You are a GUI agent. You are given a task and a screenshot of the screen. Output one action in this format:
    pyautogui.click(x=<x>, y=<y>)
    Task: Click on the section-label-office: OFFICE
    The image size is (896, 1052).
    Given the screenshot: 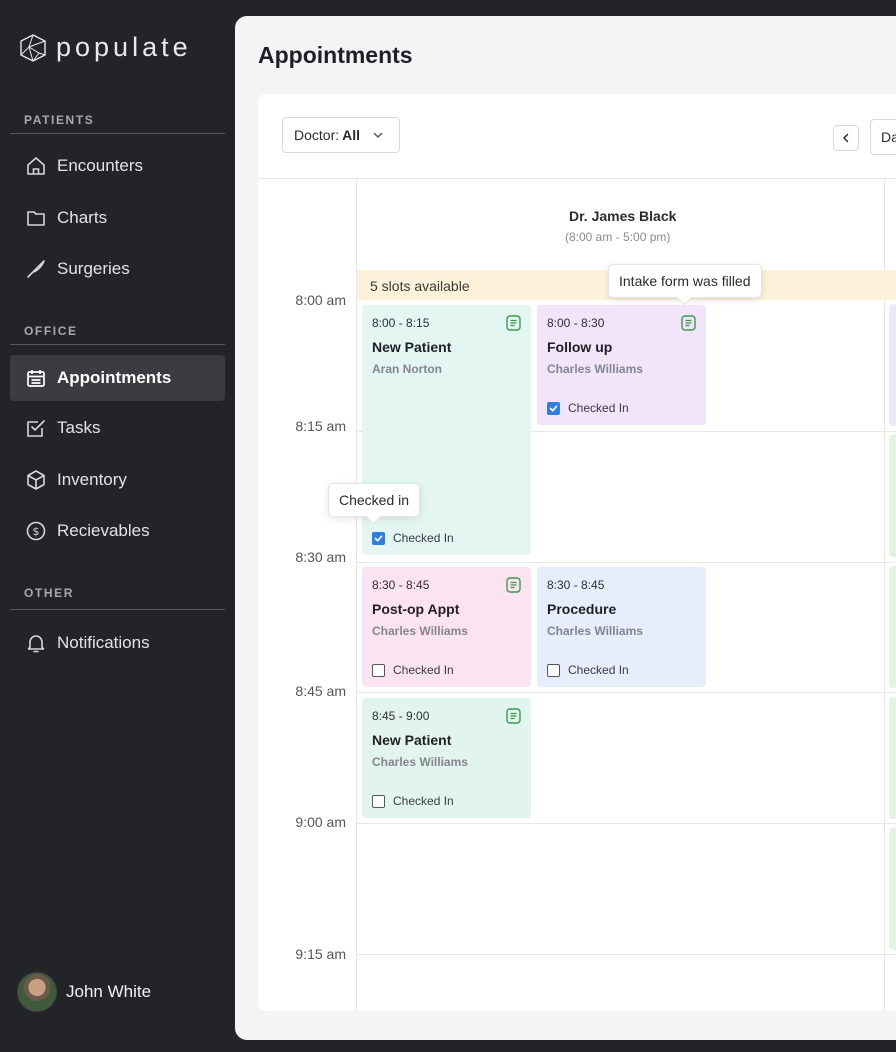 What is the action you would take?
    pyautogui.click(x=51, y=331)
    